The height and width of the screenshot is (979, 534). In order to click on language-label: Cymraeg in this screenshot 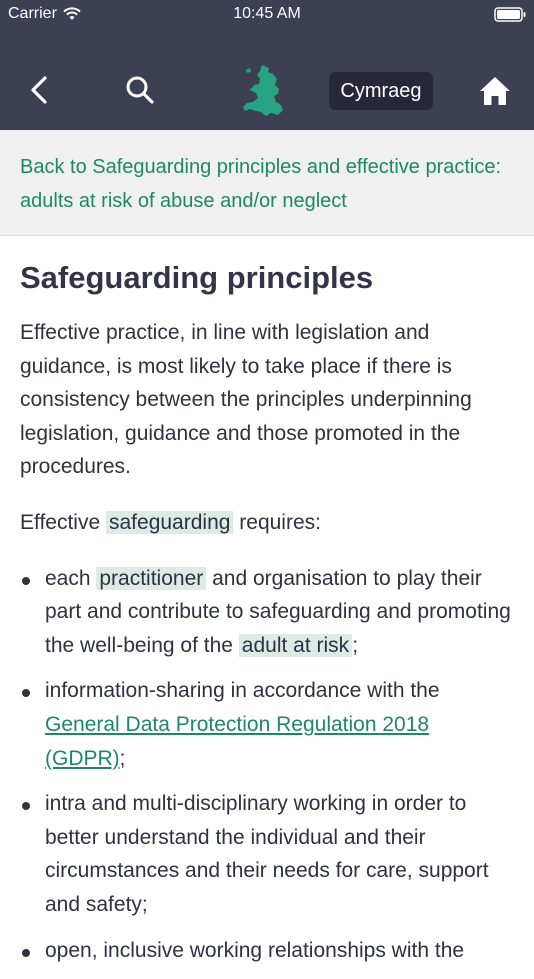, I will do `click(381, 90)`.